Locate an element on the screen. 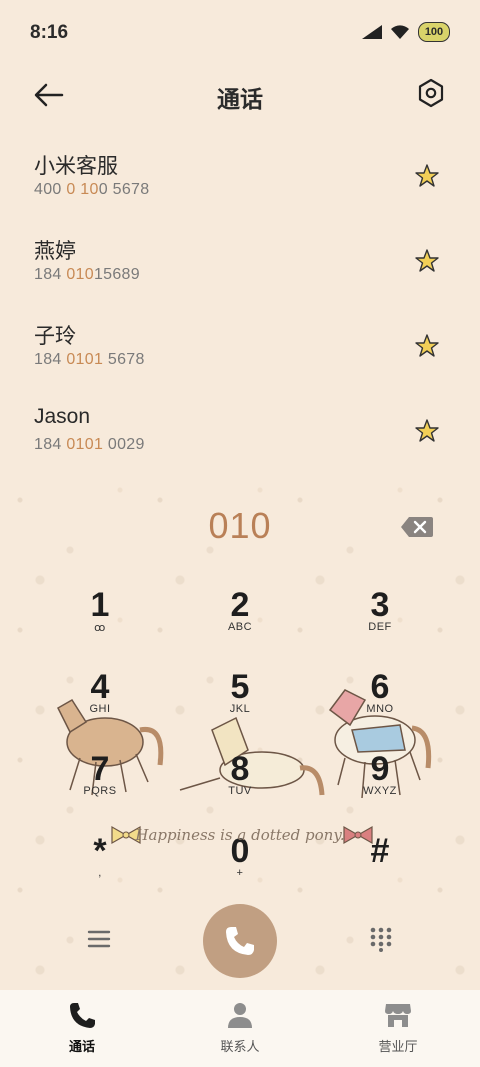 This screenshot has width=480, height=1067. key-digit: 2 is located at coordinates (240, 605).